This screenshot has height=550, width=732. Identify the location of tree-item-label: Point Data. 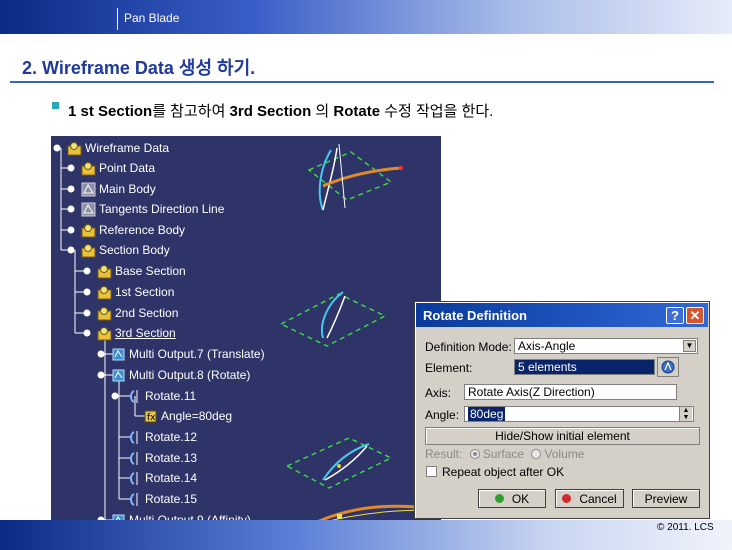
(127, 168).